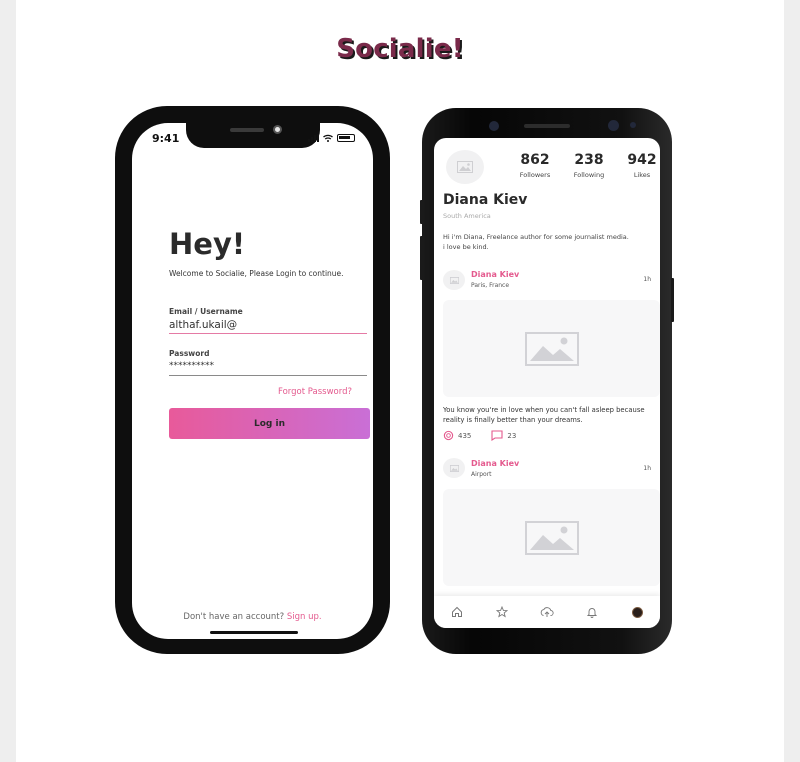 Image resolution: width=800 pixels, height=762 pixels. I want to click on phone-notch, so click(253, 135).